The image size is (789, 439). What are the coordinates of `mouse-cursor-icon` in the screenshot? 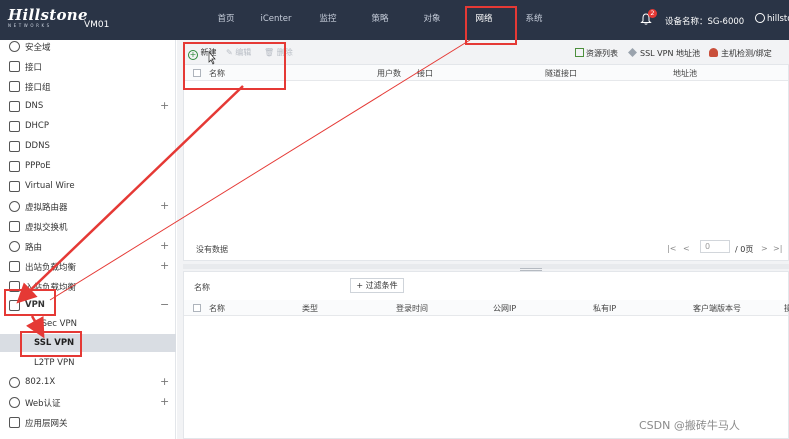 It's located at (212, 58).